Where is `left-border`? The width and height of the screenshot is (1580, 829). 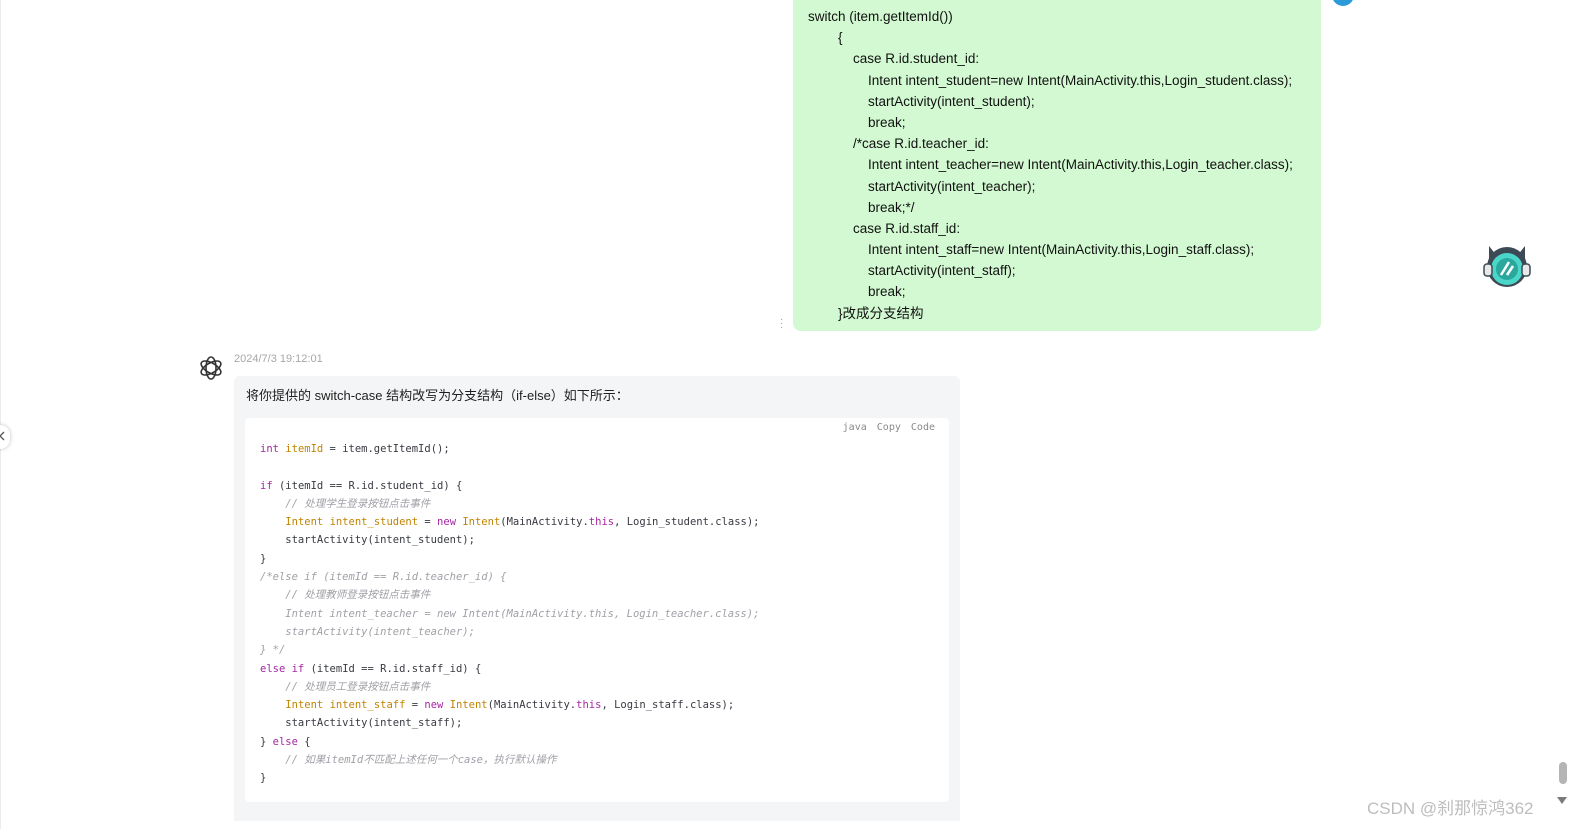 left-border is located at coordinates (0, 414).